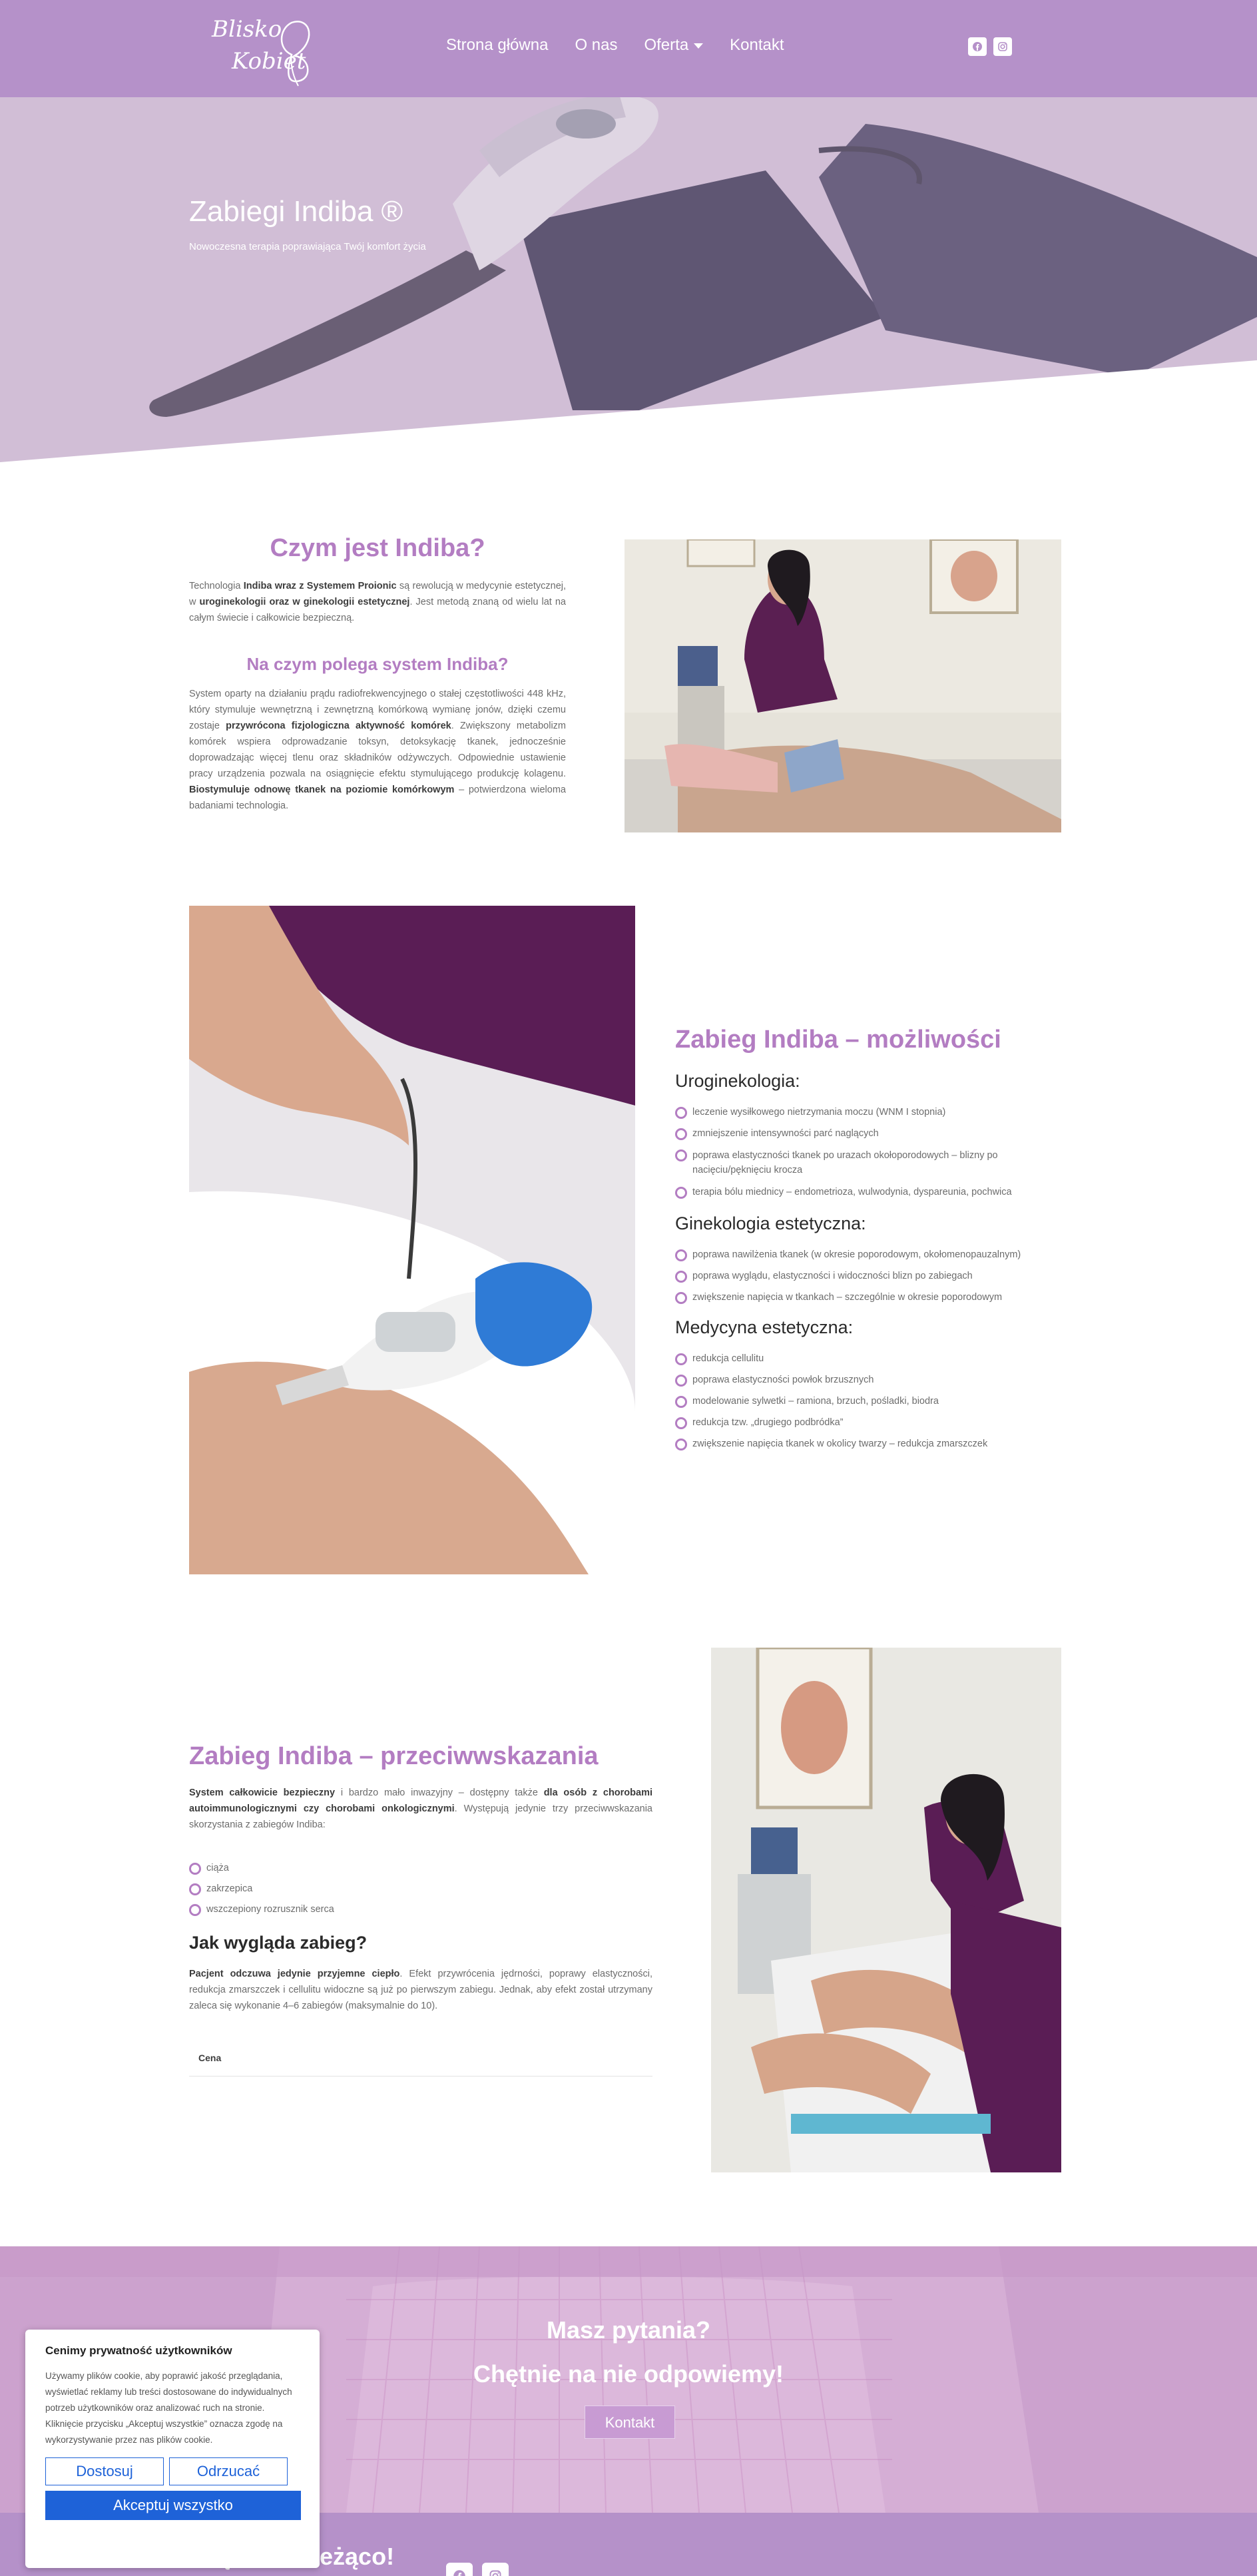 The width and height of the screenshot is (1257, 2576). I want to click on section-subtitle: Na czym polega system Indiba?, so click(378, 664).